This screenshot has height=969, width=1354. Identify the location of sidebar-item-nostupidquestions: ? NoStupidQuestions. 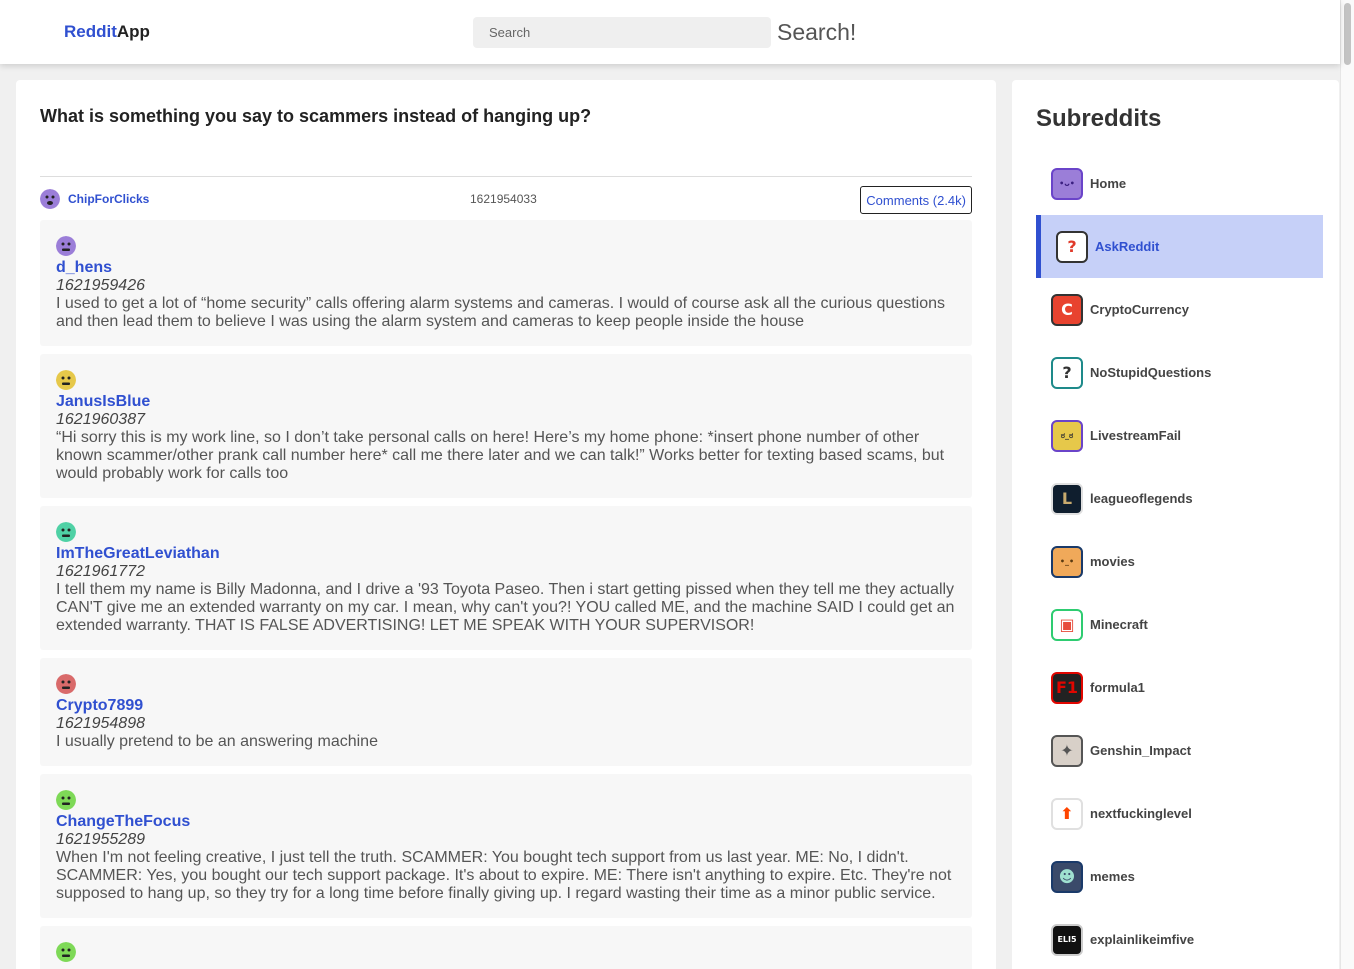
(1179, 372).